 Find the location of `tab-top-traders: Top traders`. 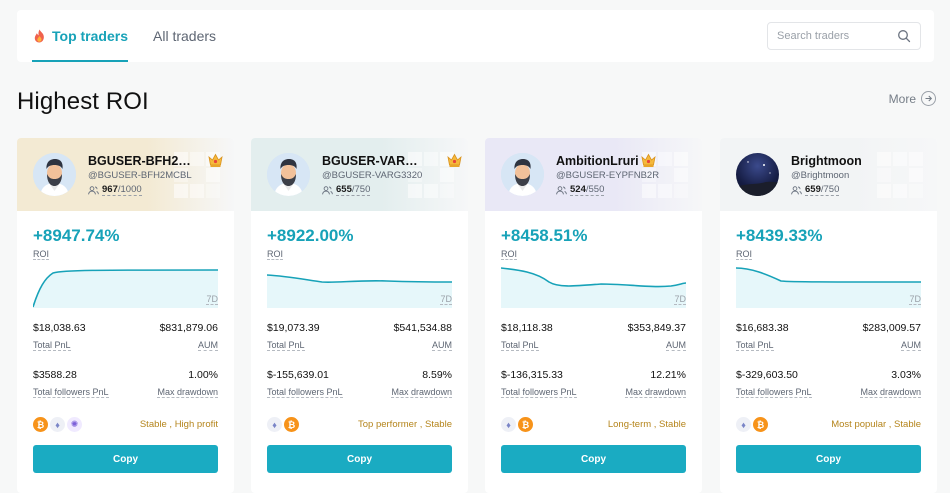

tab-top-traders: Top traders is located at coordinates (80, 36).